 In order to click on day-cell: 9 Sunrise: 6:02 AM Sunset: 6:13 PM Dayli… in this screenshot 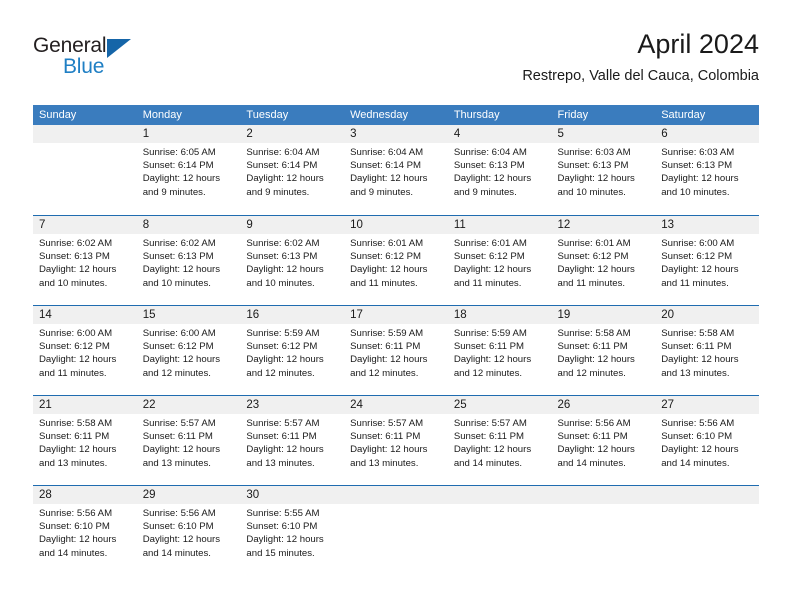, I will do `click(292, 260)`.